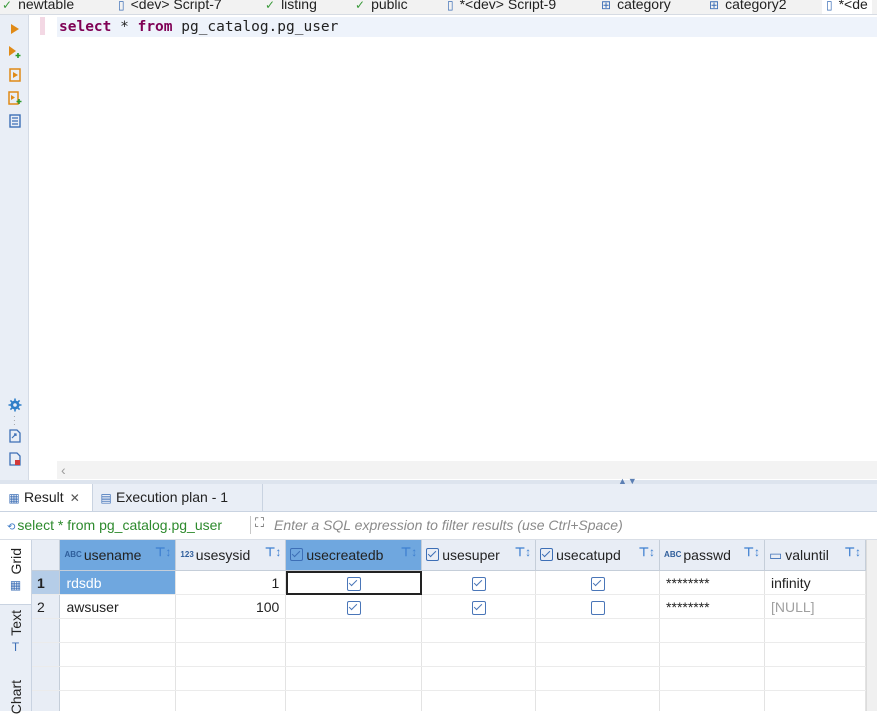 The image size is (877, 720). What do you see at coordinates (75, 498) in the screenshot?
I see `close-icon: ✕` at bounding box center [75, 498].